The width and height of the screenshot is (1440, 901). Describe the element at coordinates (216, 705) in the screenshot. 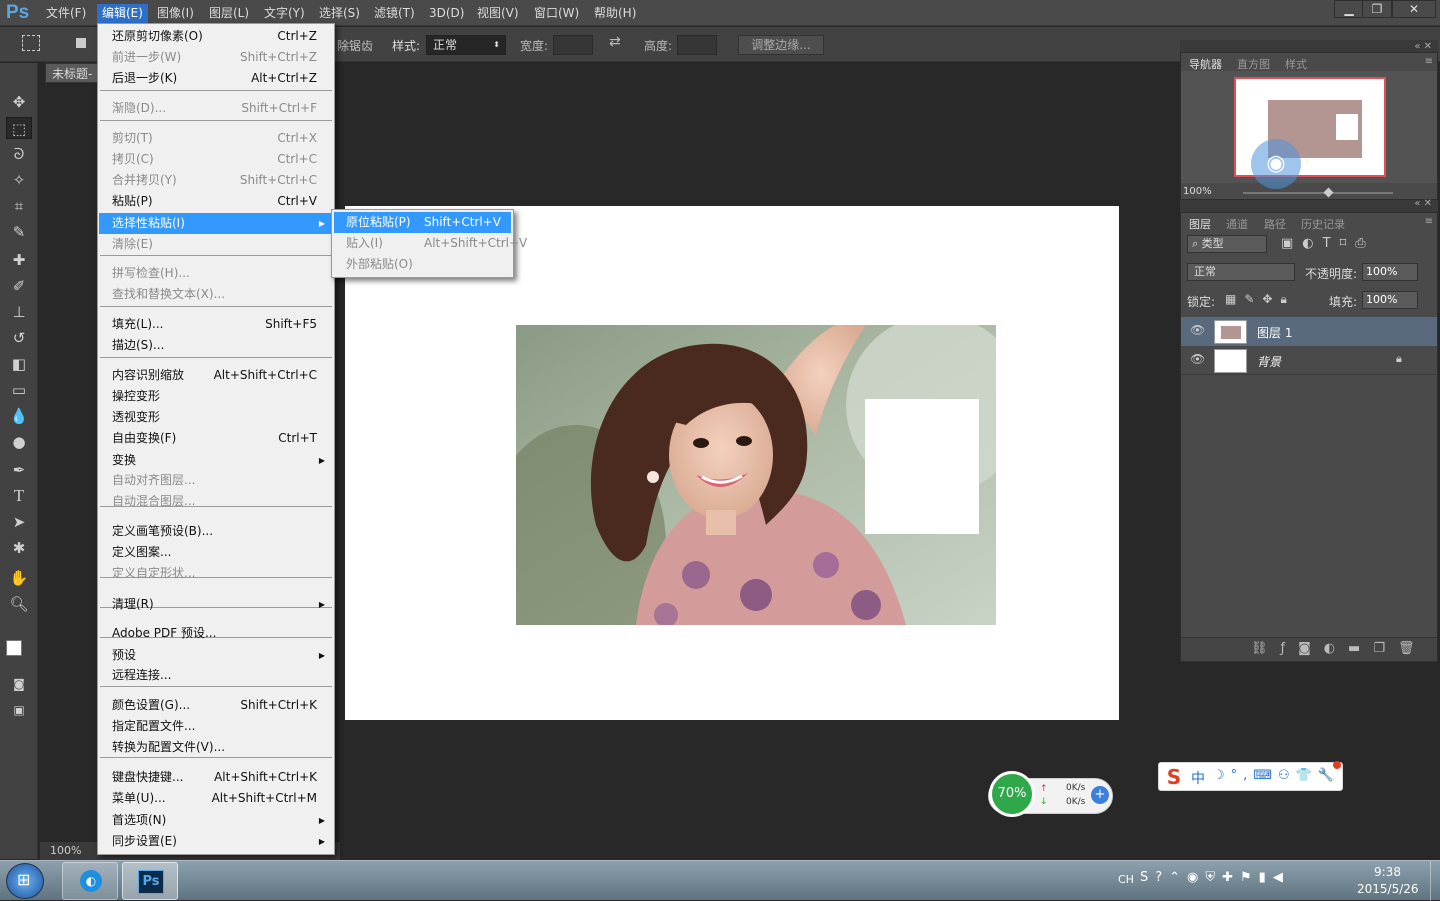

I see `menu-item-color-settings: 颜色设置(G)... Shift+Ctrl+K` at that location.